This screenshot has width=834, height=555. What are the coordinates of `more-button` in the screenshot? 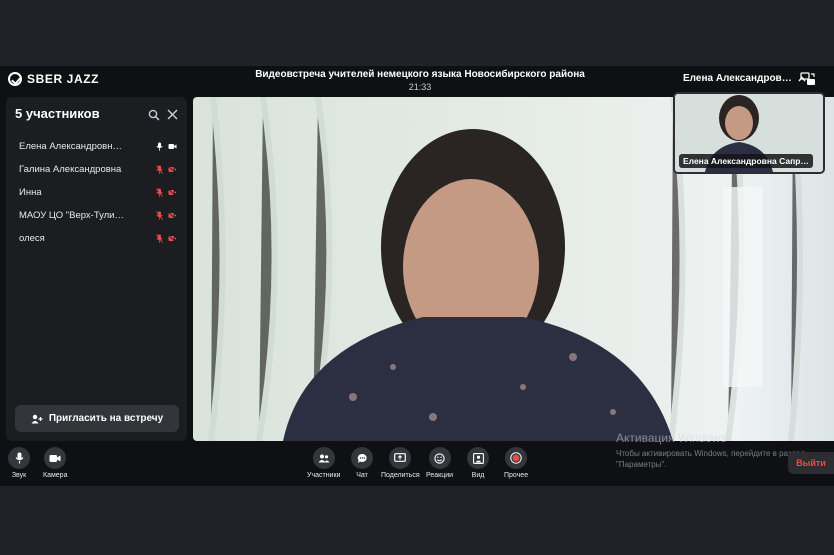 It's located at (516, 458).